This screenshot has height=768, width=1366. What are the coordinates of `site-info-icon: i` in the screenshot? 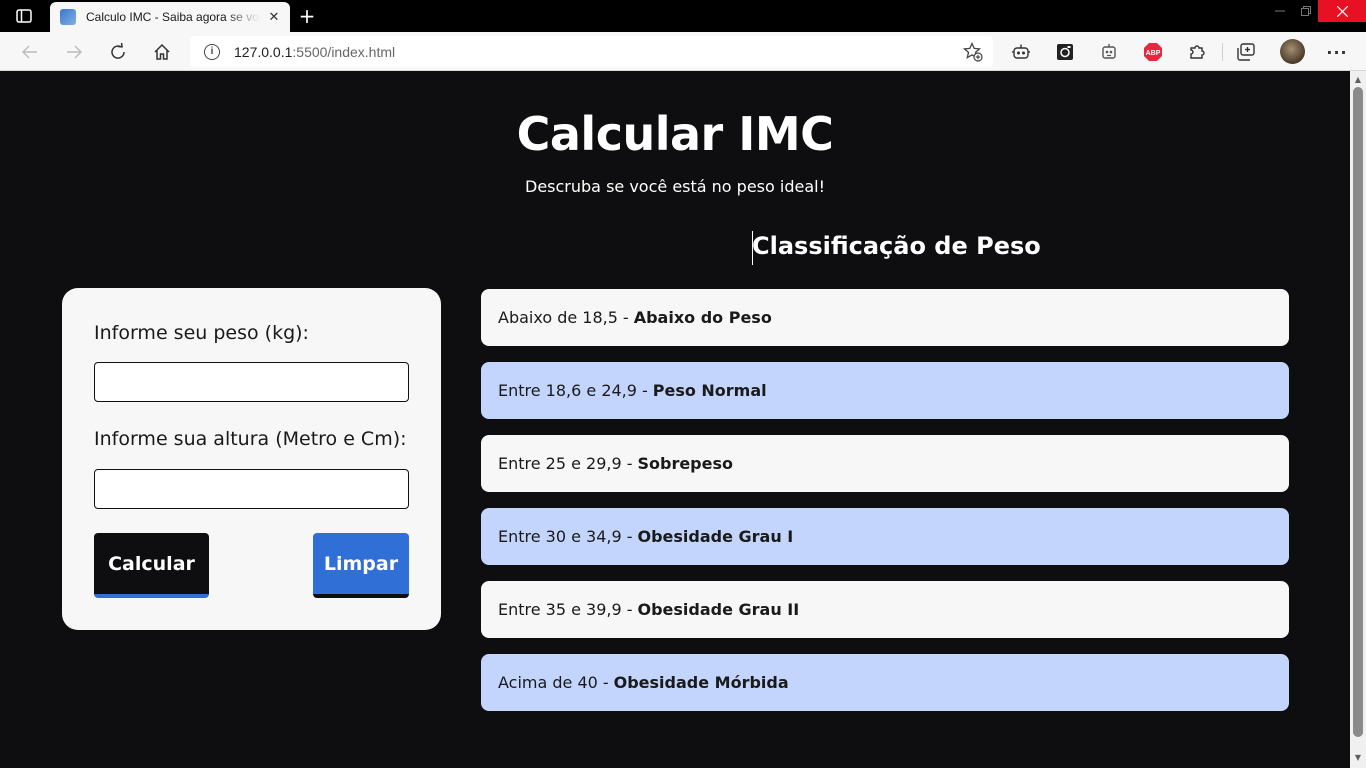 It's located at (212, 51).